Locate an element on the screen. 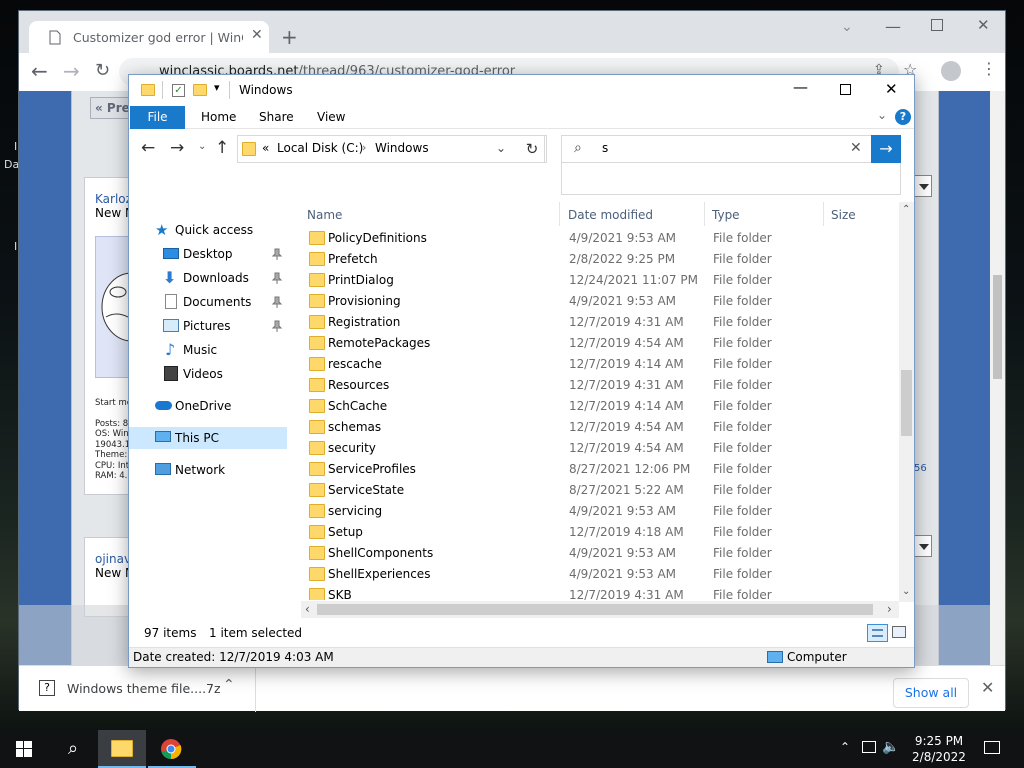  close-icon: ✕ is located at coordinates (891, 89).